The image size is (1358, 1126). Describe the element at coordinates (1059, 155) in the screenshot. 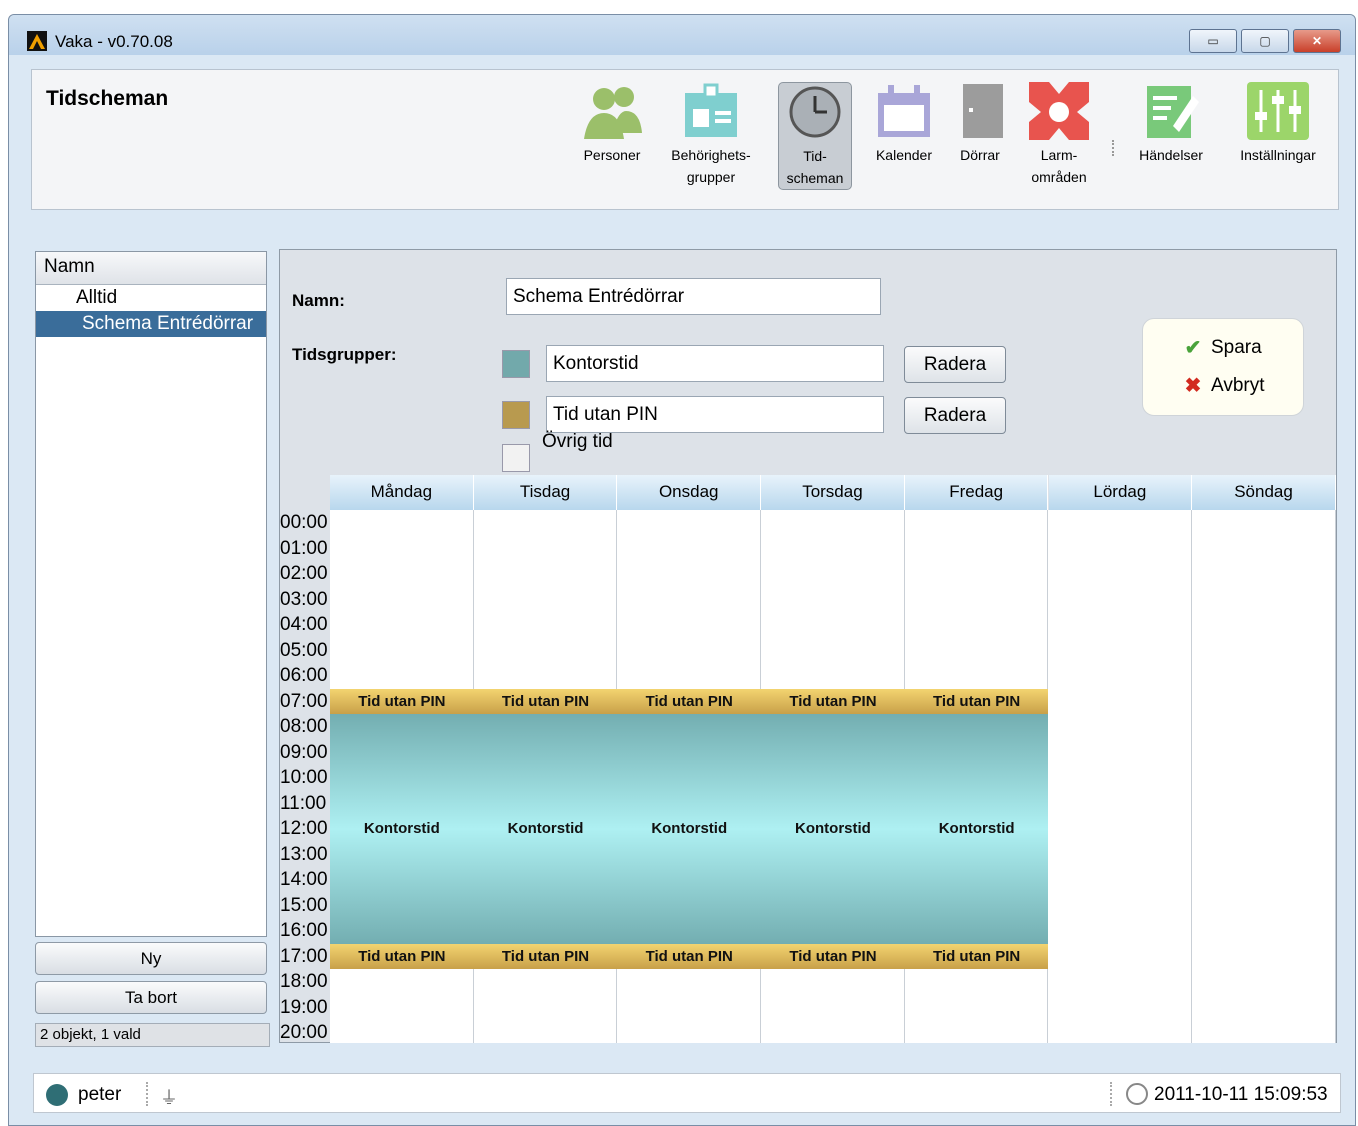

I see `toolbar-label: Larm-` at that location.